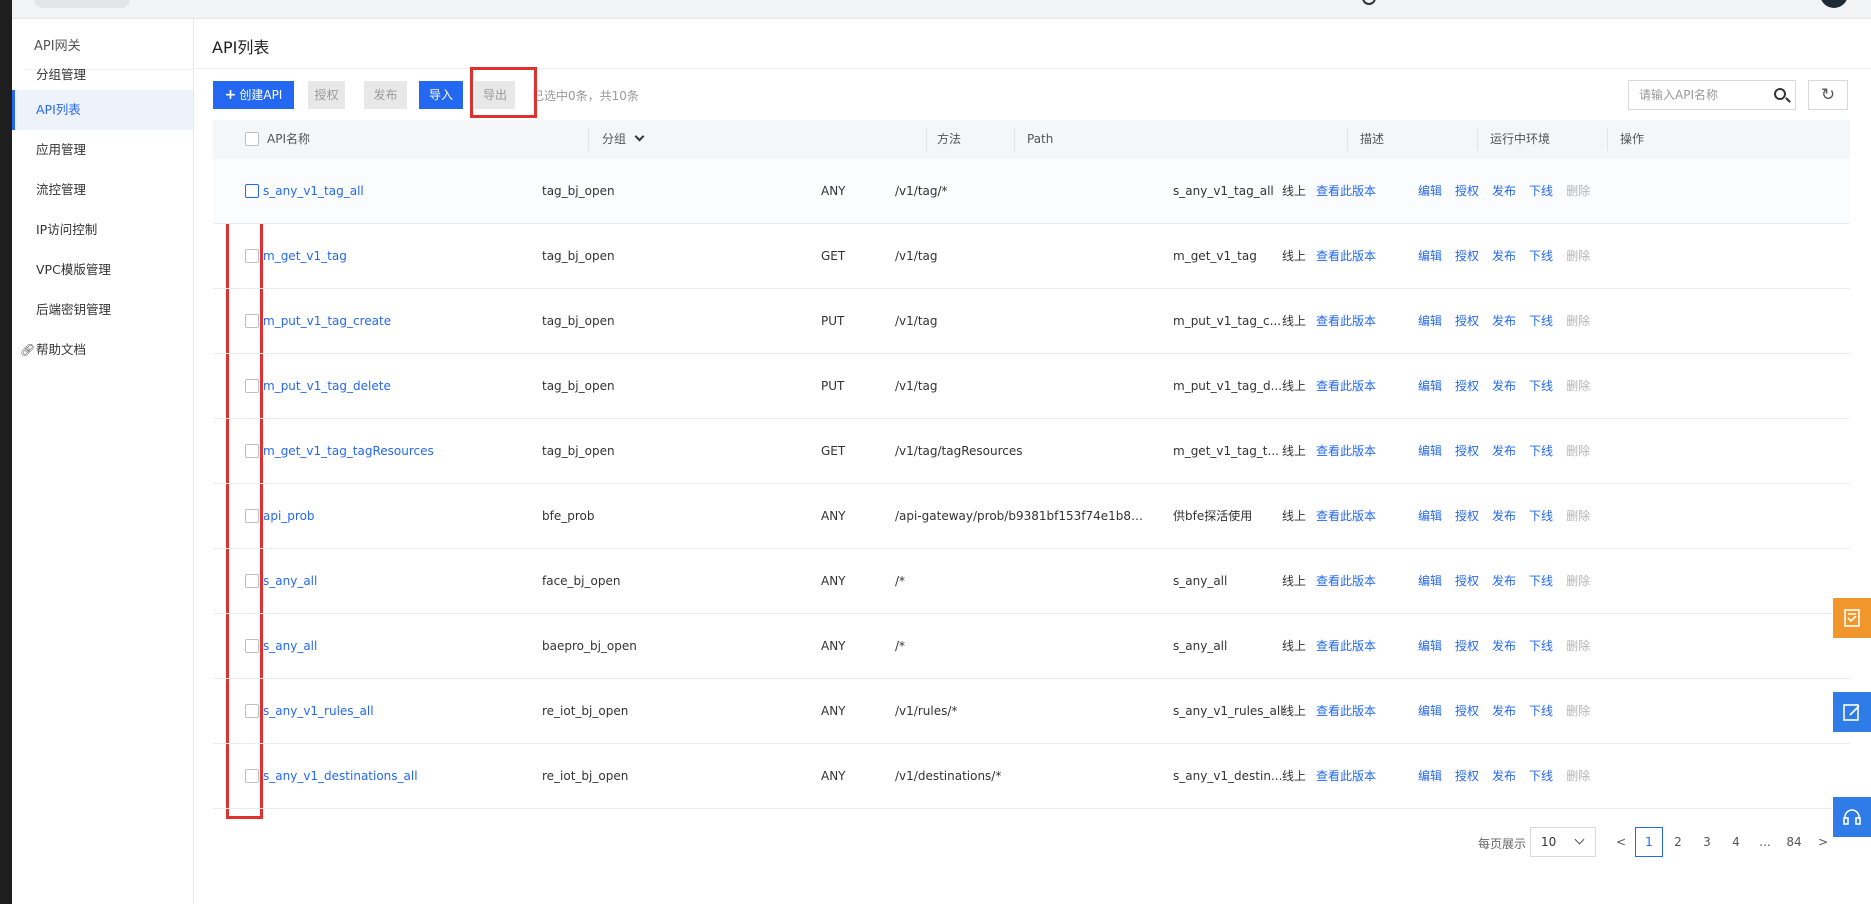 This screenshot has height=904, width=1871. What do you see at coordinates (252, 139) in the screenshot?
I see `select-all-checkbox` at bounding box center [252, 139].